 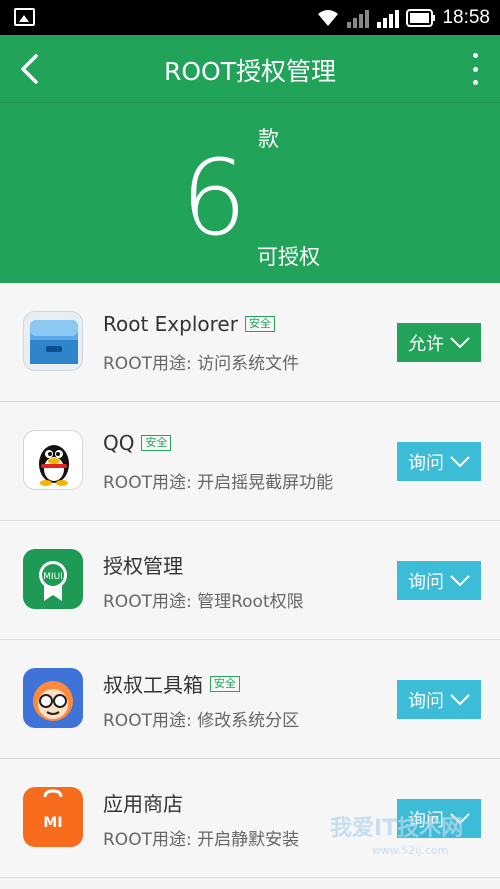 I want to click on root-purpose: ROOT用途: 访问系统文件, so click(x=201, y=364).